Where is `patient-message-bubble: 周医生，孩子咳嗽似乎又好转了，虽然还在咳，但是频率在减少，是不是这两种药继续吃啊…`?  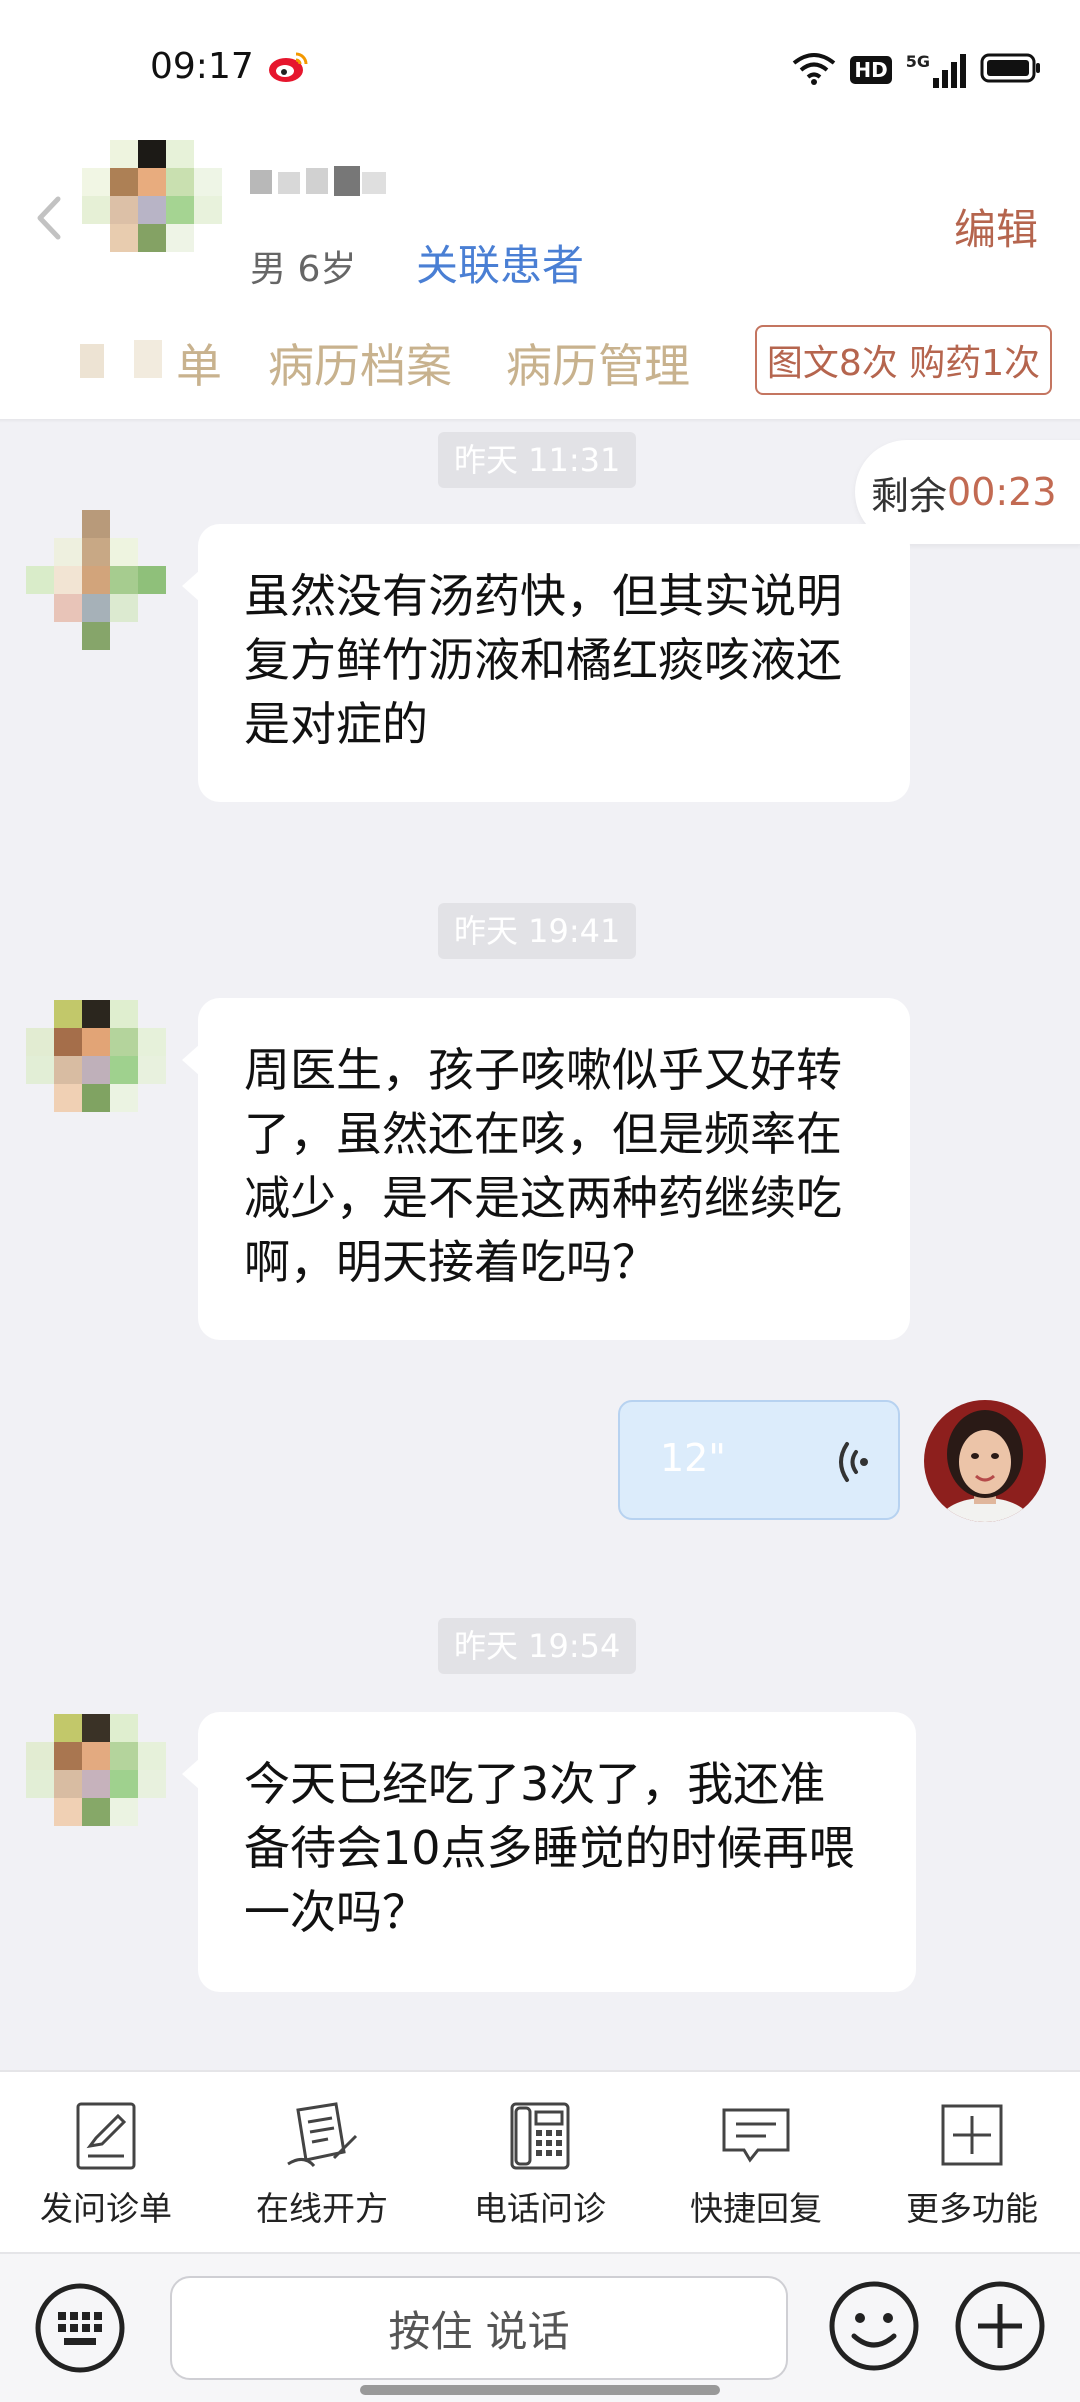 patient-message-bubble: 周医生，孩子咳嗽似乎又好转了，虽然还在咳，但是频率在减少，是不是这两种药继续吃啊… is located at coordinates (546, 1169).